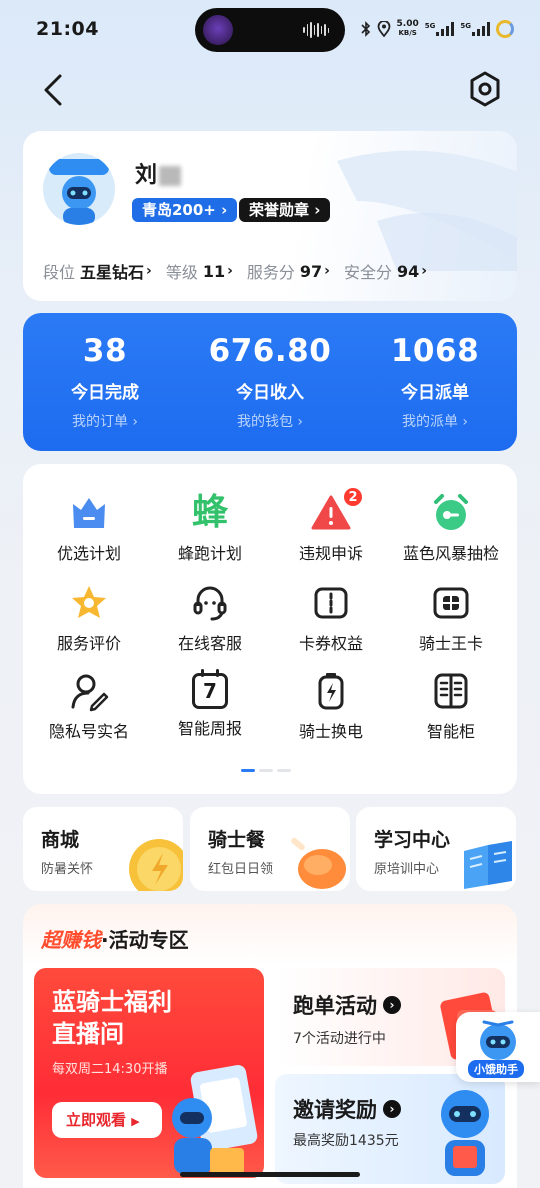 This screenshot has width=540, height=1188. Describe the element at coordinates (270, 393) in the screenshot. I see `income-label: 今日收入` at that location.